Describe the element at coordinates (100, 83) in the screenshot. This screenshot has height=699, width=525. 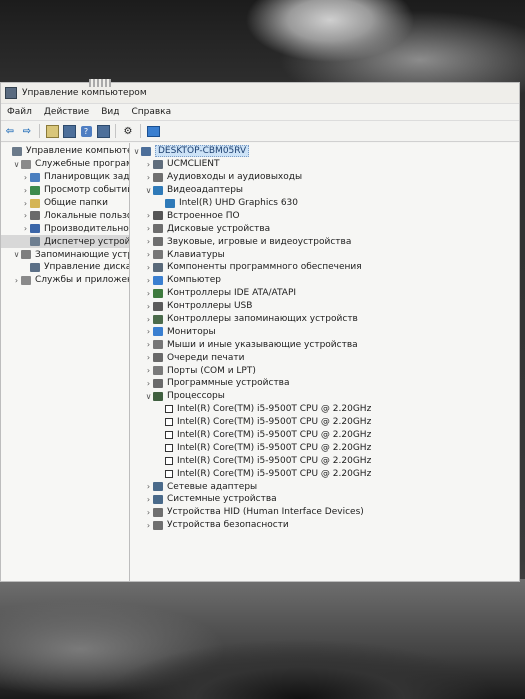
I see `drag-grip` at that location.